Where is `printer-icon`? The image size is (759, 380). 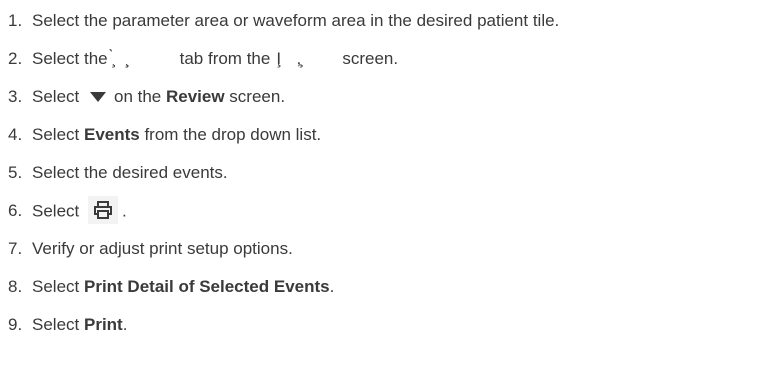 printer-icon is located at coordinates (102, 210).